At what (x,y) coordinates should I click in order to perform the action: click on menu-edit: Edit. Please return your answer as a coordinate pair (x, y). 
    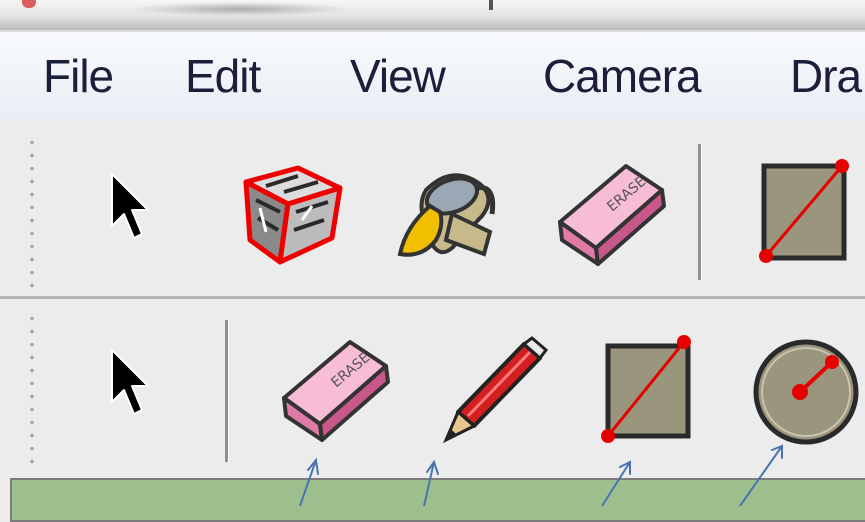
    Looking at the image, I should click on (223, 76).